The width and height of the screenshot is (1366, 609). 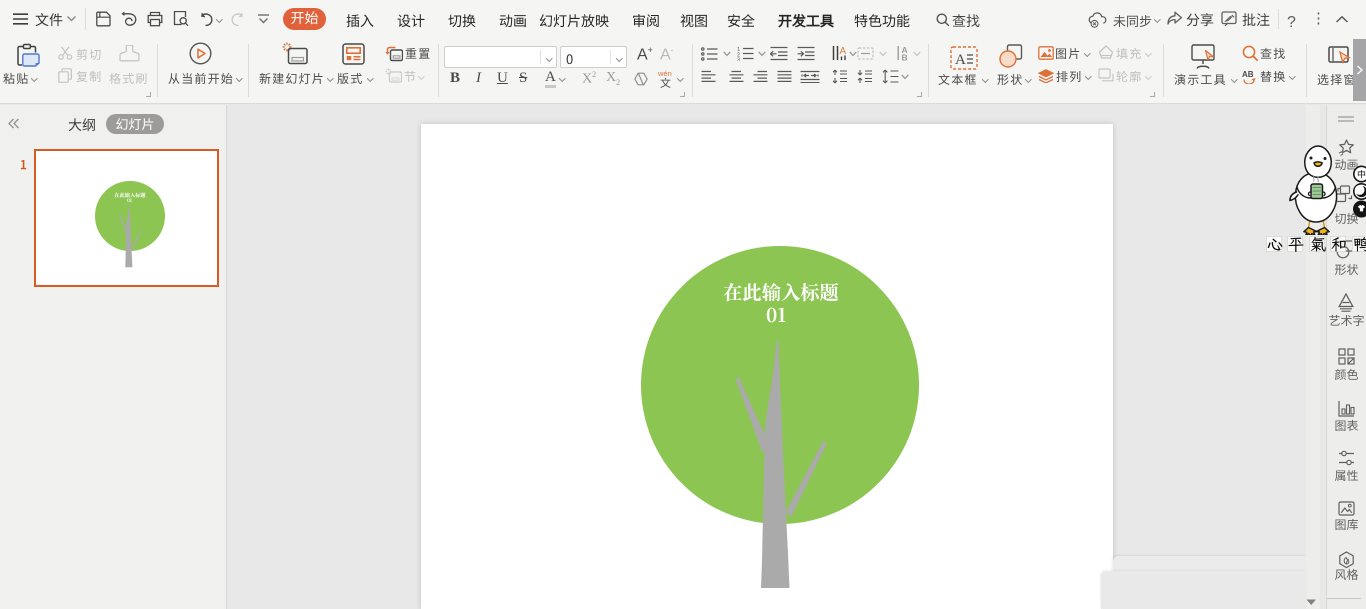 I want to click on svg-text: B, so click(x=905, y=57).